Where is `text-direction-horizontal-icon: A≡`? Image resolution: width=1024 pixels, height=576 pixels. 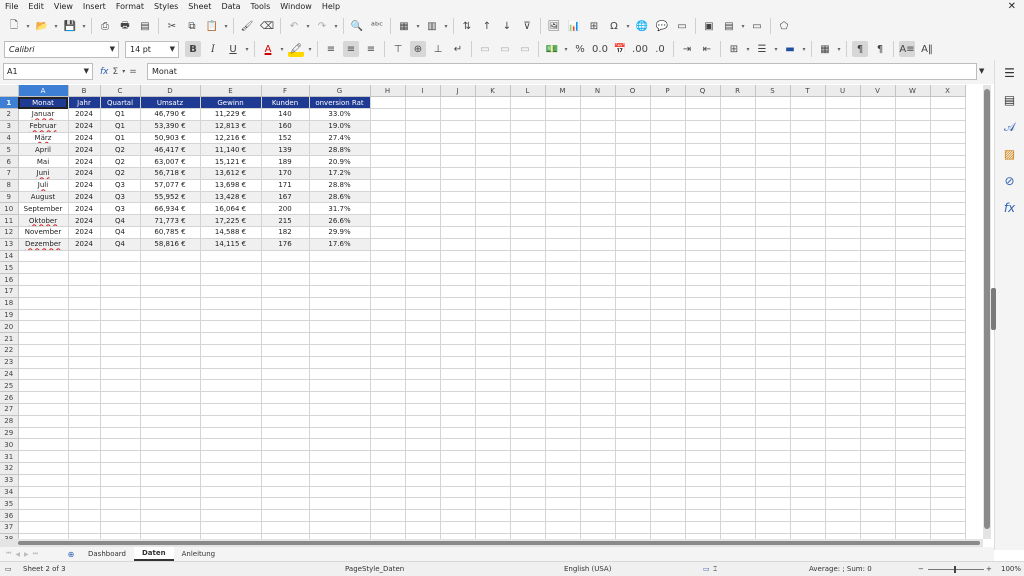 text-direction-horizontal-icon: A≡ is located at coordinates (907, 49).